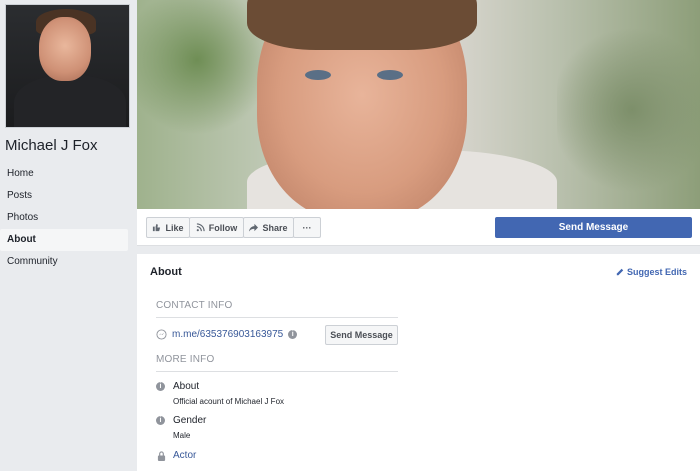 The height and width of the screenshot is (471, 700). I want to click on more-info-header: MORE INFO, so click(185, 359).